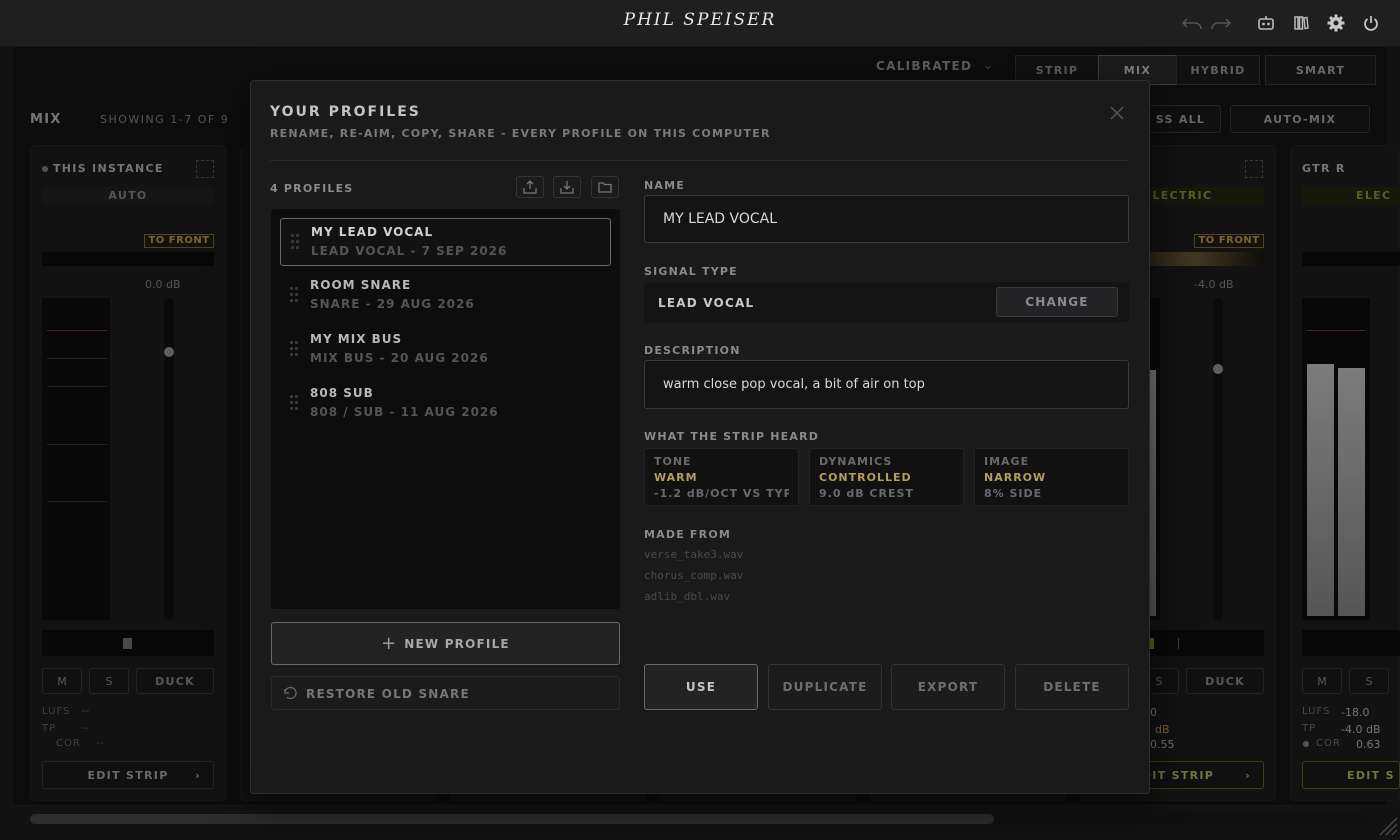 Image resolution: width=1400 pixels, height=840 pixels. I want to click on tone-category: TONE, so click(673, 461).